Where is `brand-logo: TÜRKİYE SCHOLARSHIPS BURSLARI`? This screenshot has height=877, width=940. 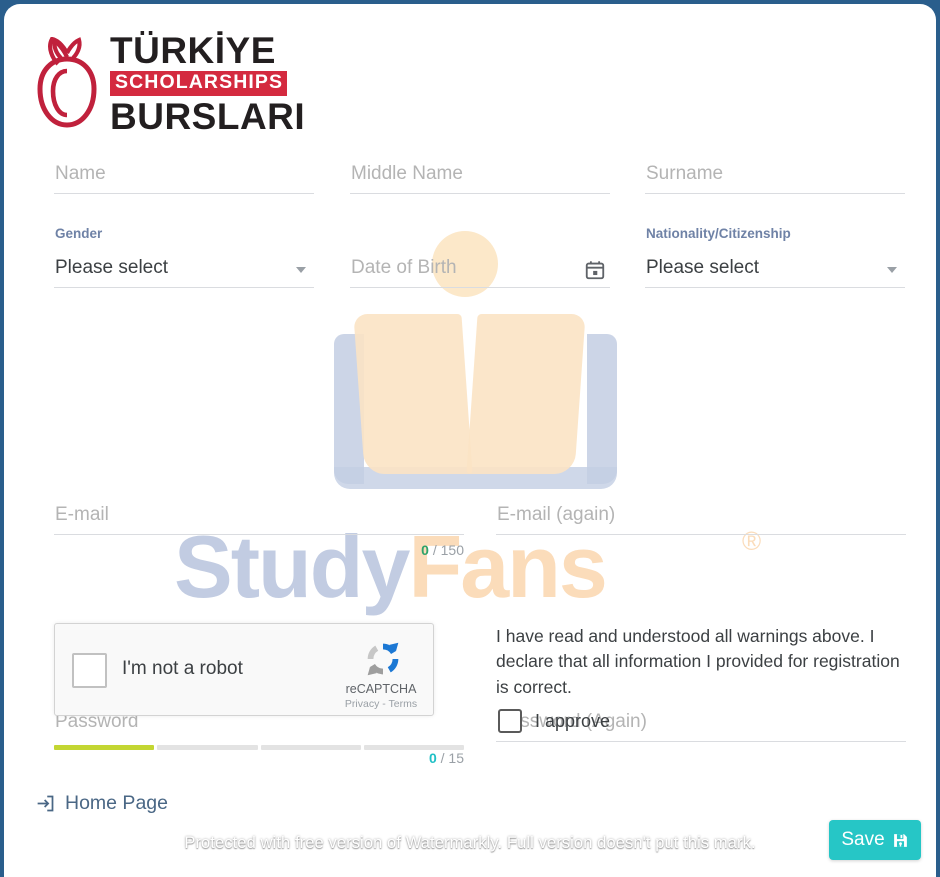 brand-logo: TÜRKİYE SCHOLARSHIPS BURSLARI is located at coordinates (169, 83).